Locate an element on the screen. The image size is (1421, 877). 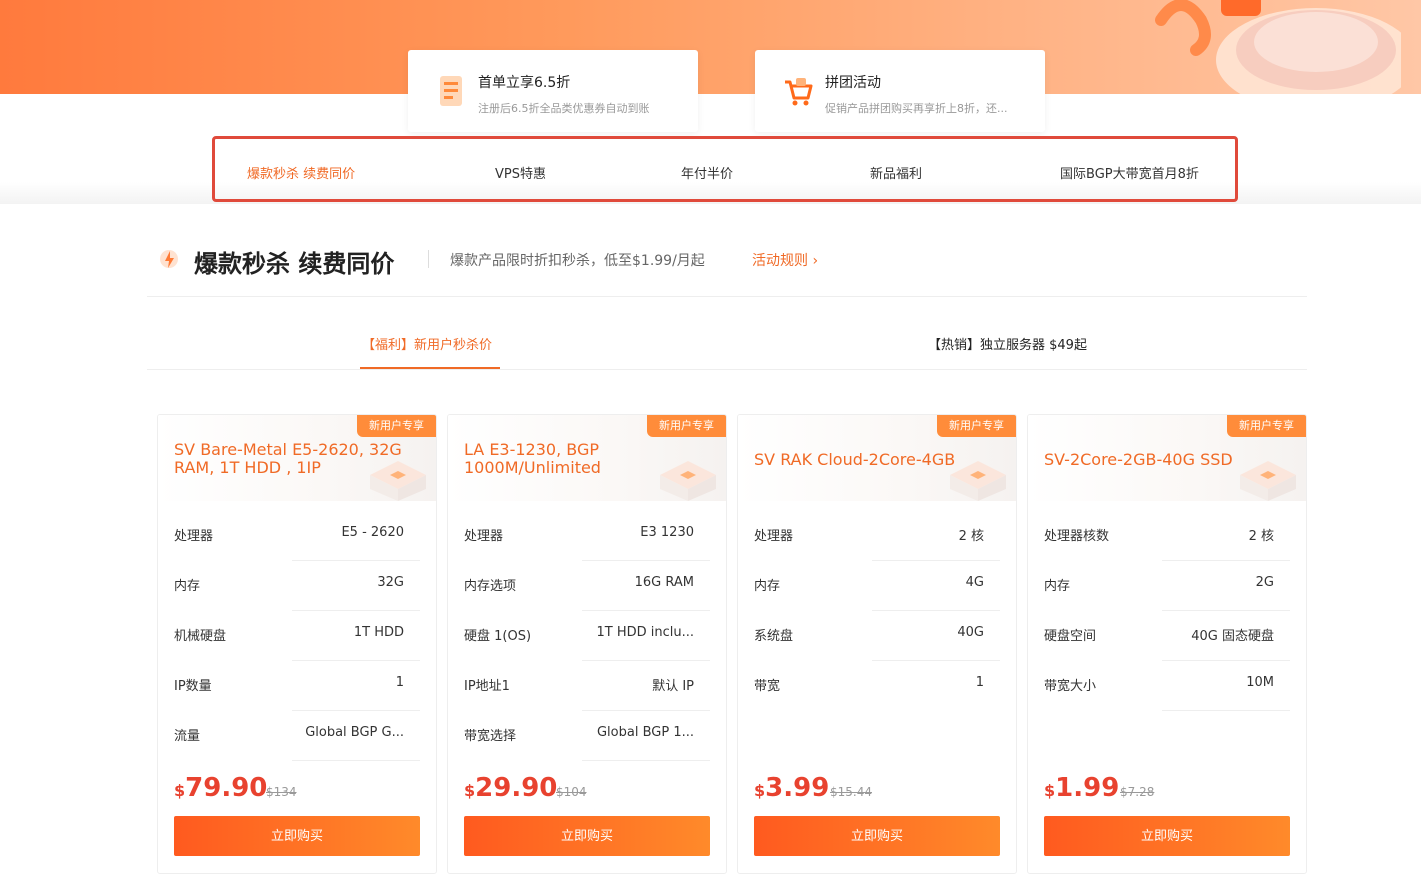
spec-row: 机械硬盘 1T HDD is located at coordinates (297, 636).